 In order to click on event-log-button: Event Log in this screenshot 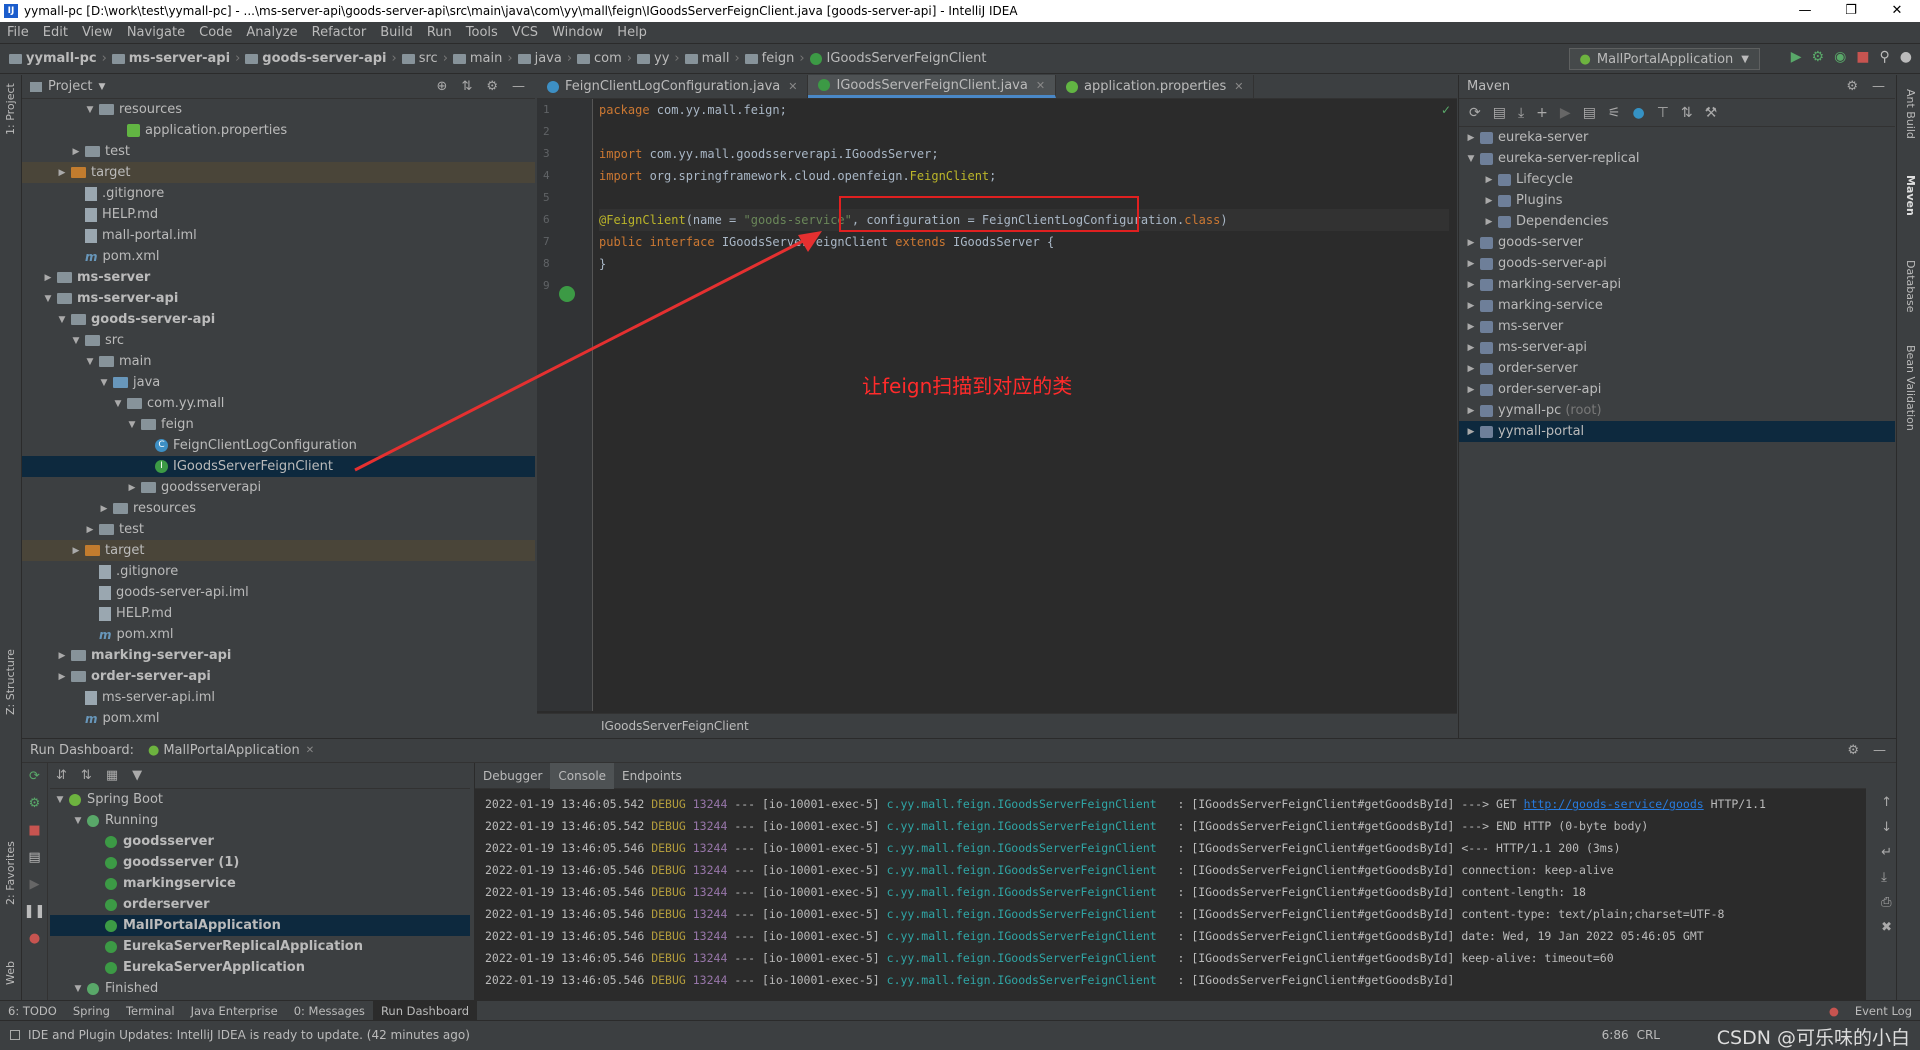, I will do `click(1883, 1011)`.